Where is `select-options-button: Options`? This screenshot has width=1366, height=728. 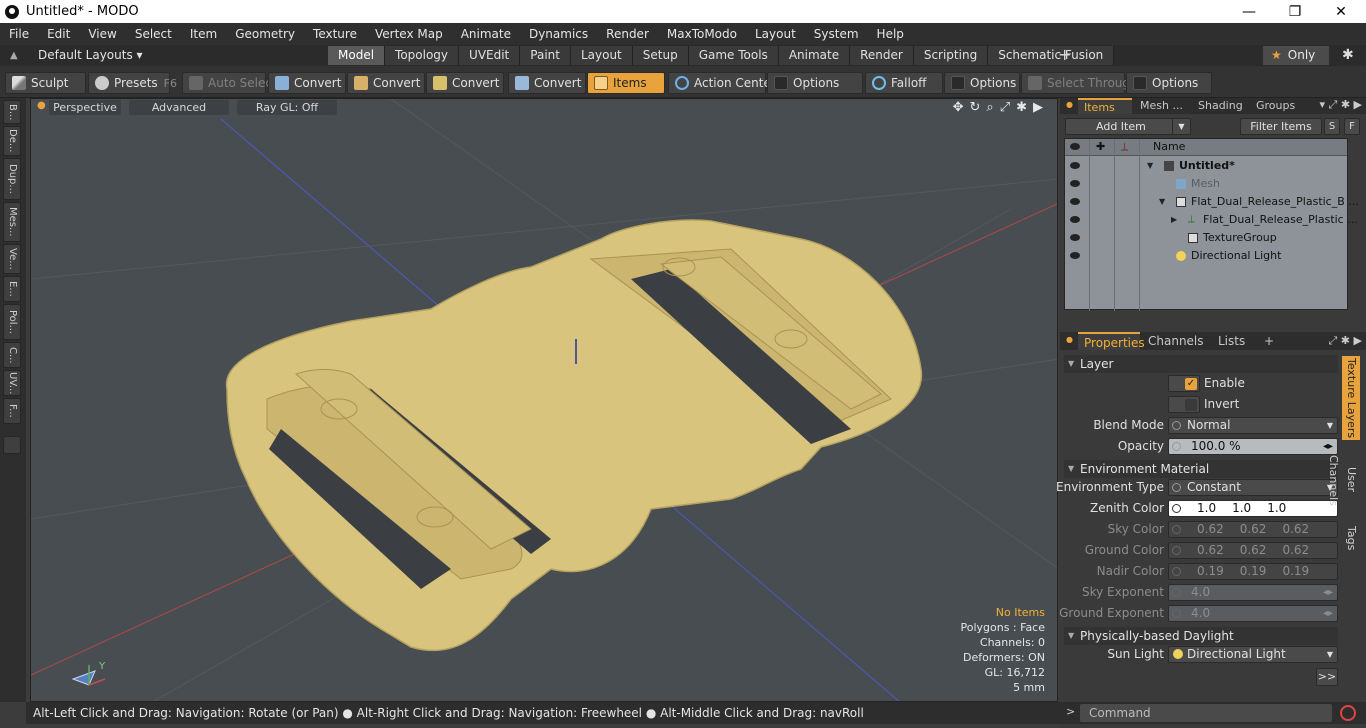
select-options-button: Options is located at coordinates (1169, 83).